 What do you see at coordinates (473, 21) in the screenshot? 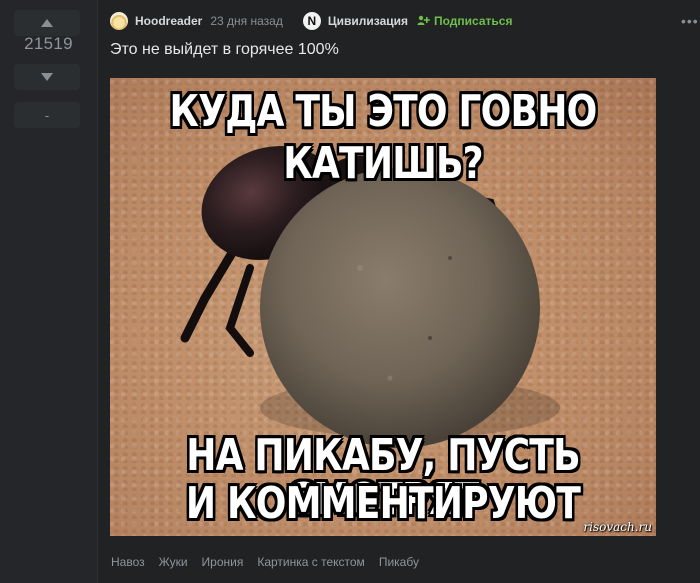
I see `subscribe-label: Подписаться` at bounding box center [473, 21].